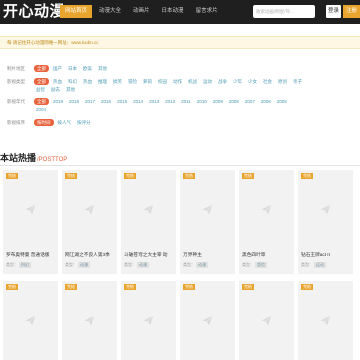 This screenshot has height=360, width=360. Describe the element at coordinates (58, 101) in the screenshot. I see `filter-tag: 2019` at that location.